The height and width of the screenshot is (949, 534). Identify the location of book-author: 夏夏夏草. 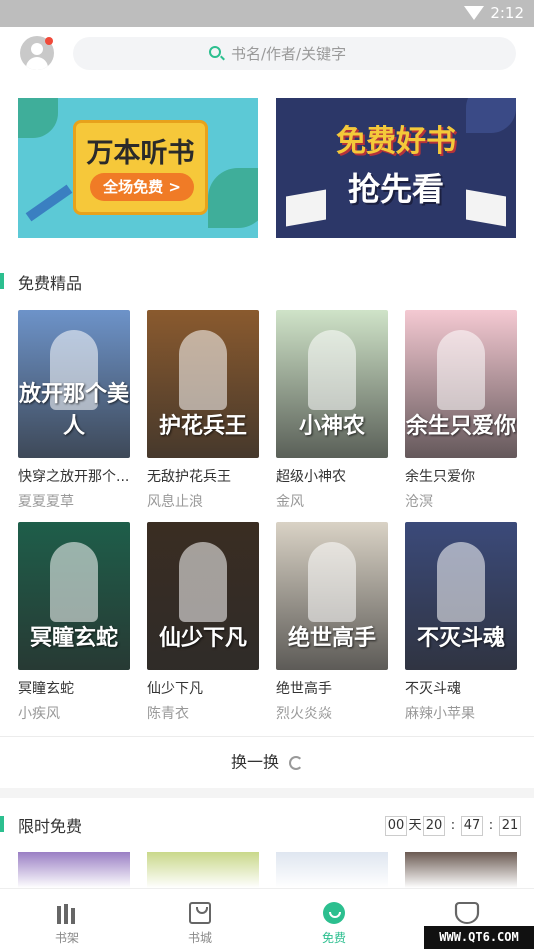
(46, 502).